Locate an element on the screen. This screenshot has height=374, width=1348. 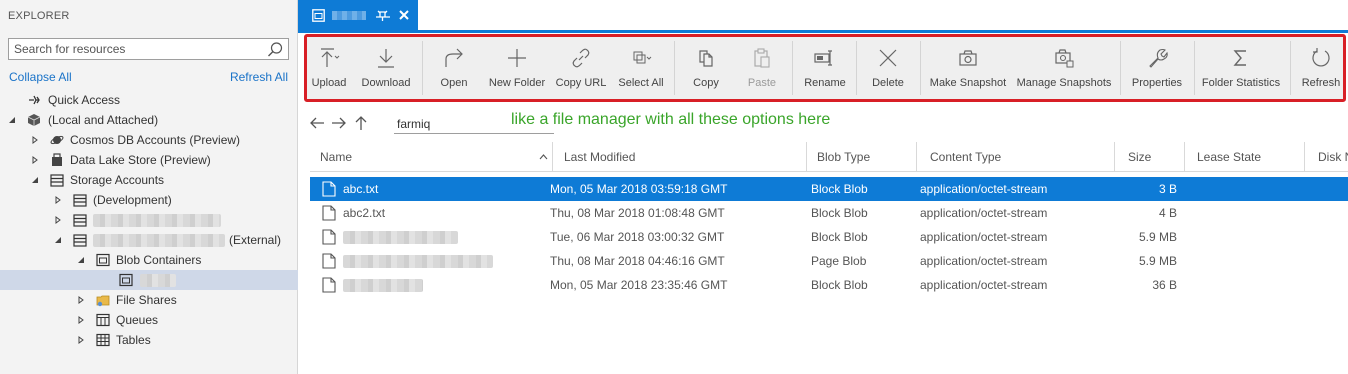
column-header-disk: Disk N is located at coordinates (1326, 157).